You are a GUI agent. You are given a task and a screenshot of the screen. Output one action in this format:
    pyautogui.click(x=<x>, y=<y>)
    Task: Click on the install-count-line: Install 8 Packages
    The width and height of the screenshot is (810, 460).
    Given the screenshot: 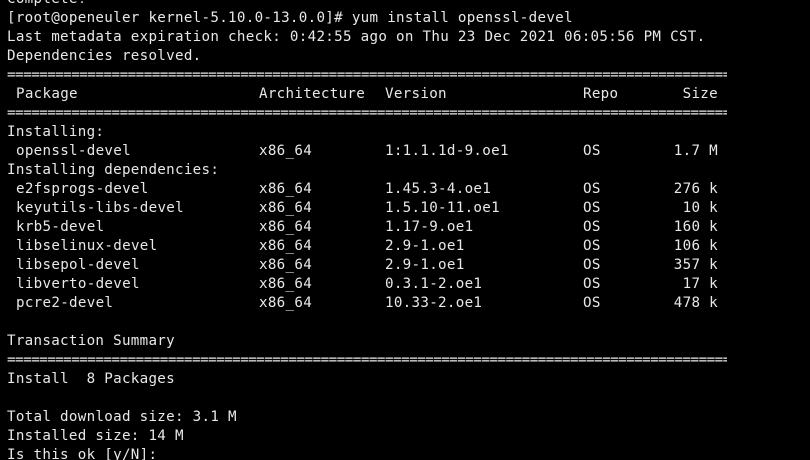 What is the action you would take?
    pyautogui.click(x=91, y=379)
    